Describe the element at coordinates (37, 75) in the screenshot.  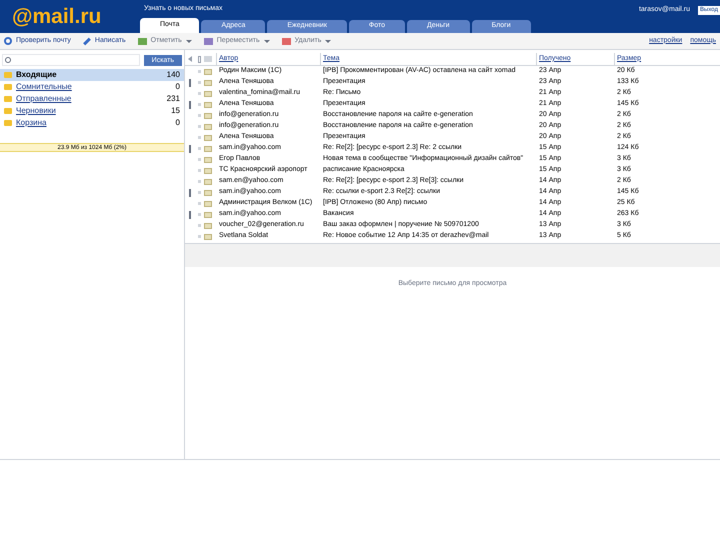
I see `folder-name: Входящие` at that location.